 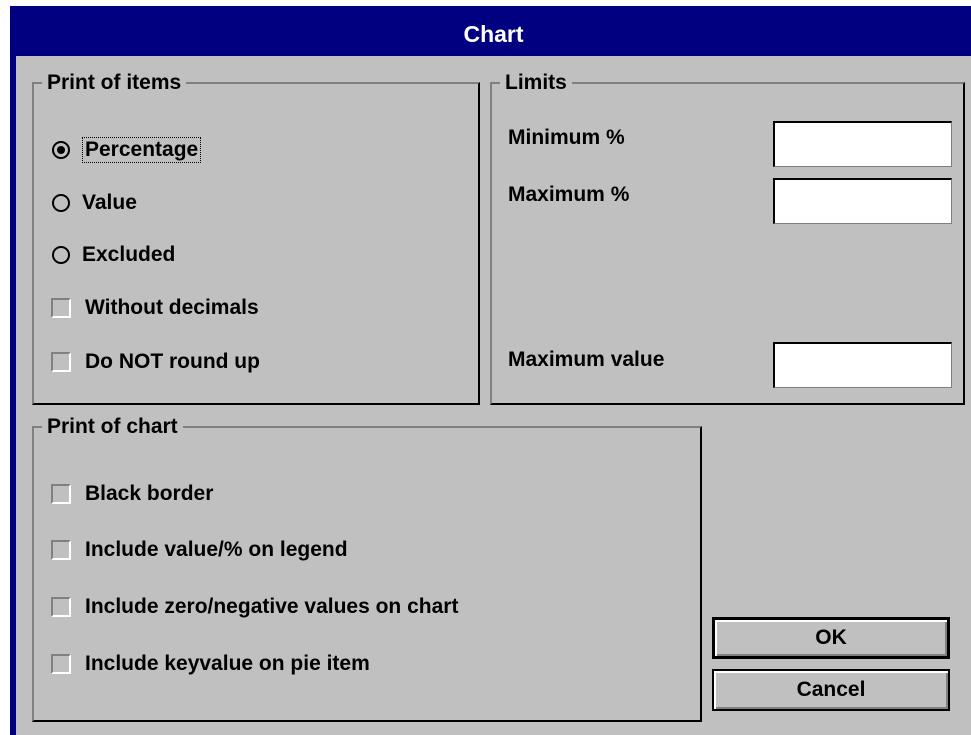 I want to click on radio-value-label: Value, so click(x=109, y=202).